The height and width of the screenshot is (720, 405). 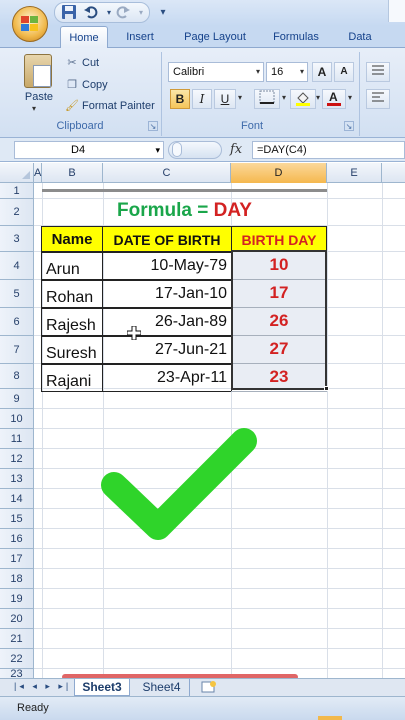 I want to click on font-color-icon: A, so click(x=334, y=98).